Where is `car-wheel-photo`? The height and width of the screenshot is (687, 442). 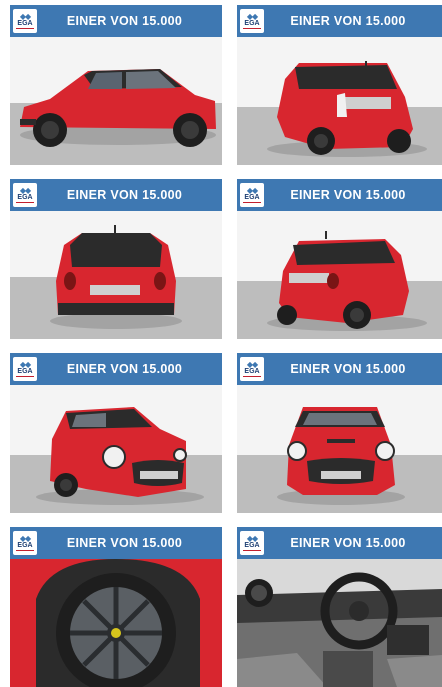
car-wheel-photo is located at coordinates (116, 623).